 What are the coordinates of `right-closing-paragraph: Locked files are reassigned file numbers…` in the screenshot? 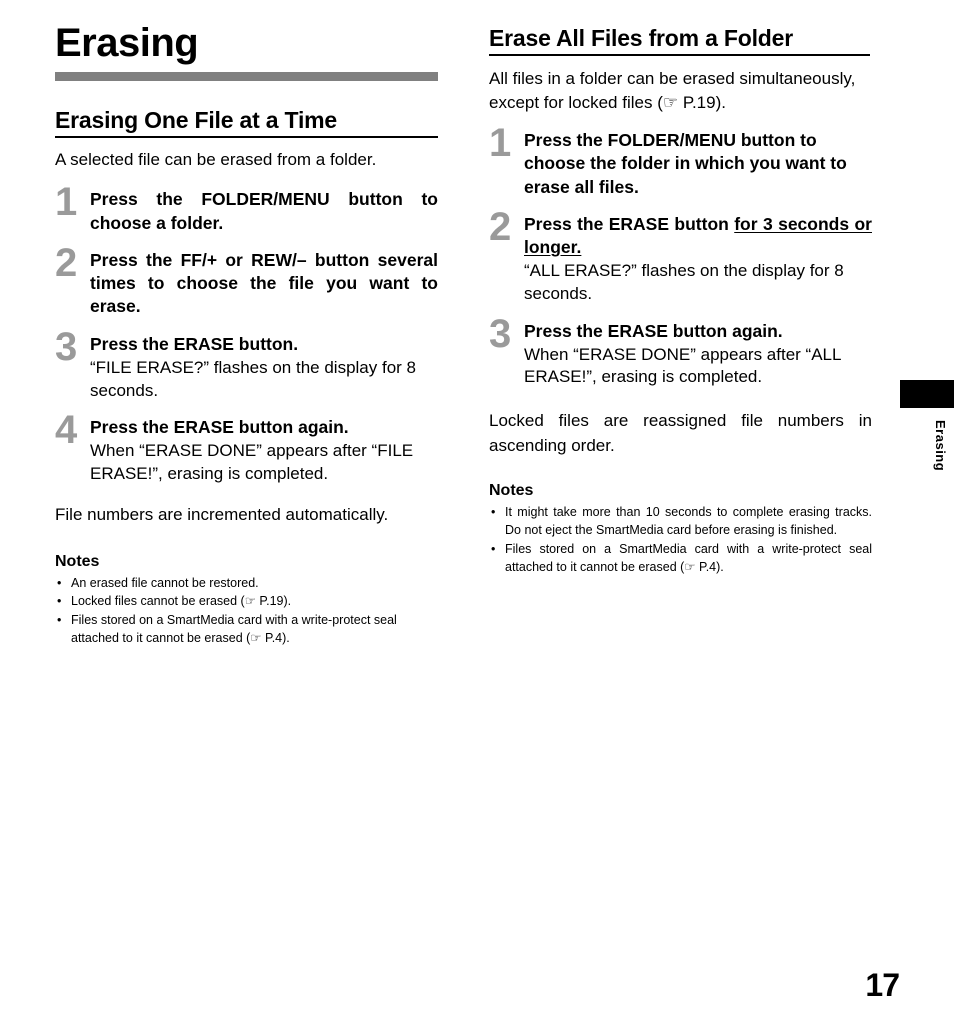 It's located at (680, 433).